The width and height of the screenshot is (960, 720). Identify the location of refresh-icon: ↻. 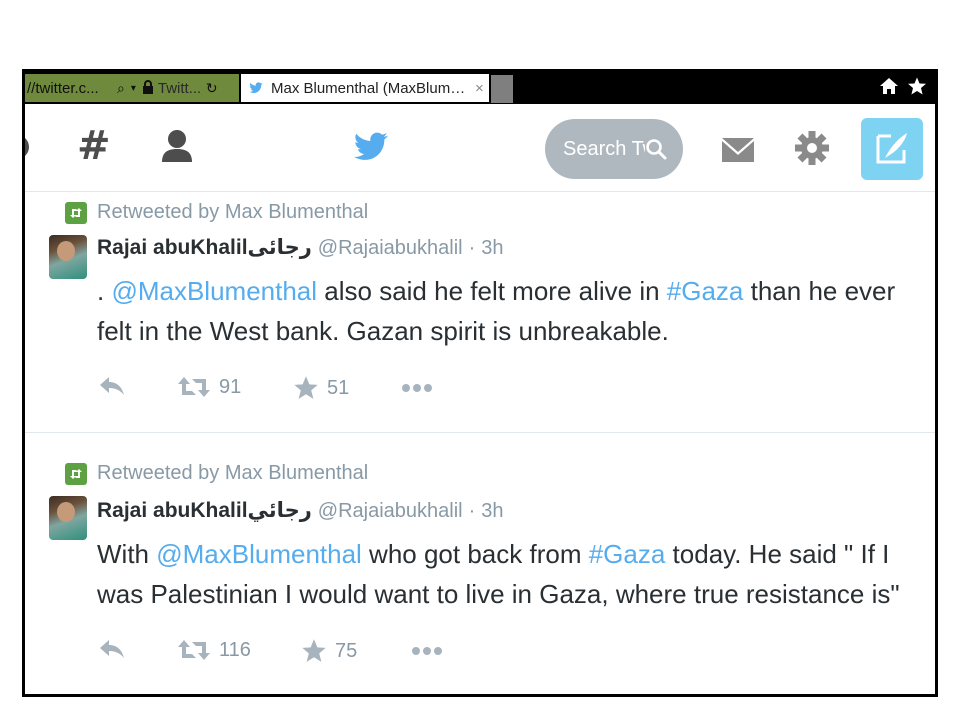
(212, 88).